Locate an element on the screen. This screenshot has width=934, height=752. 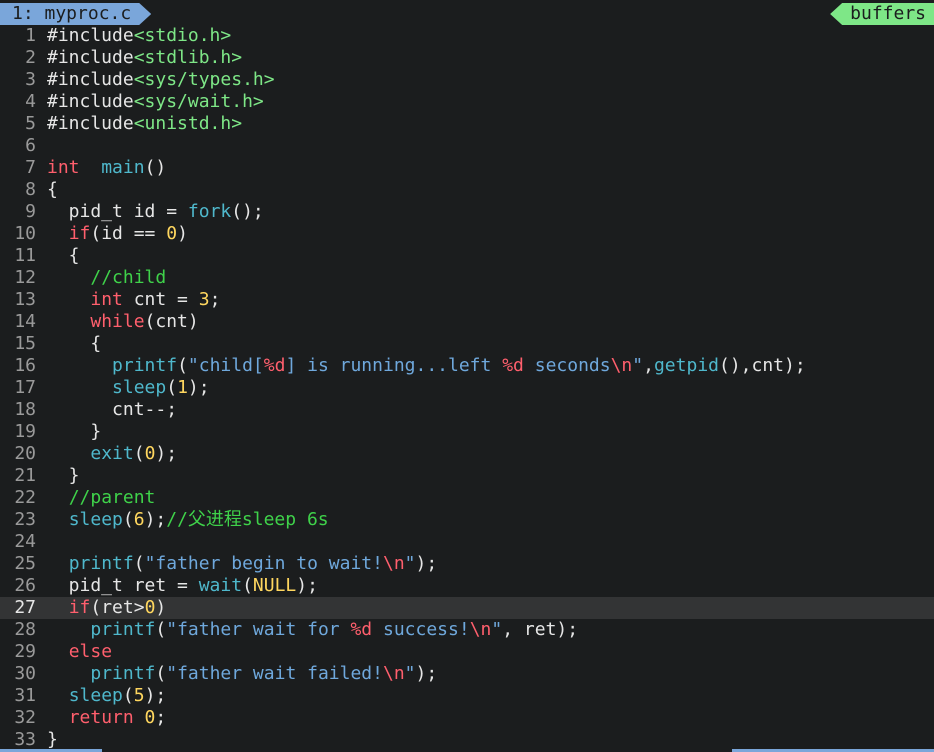
line-number: 12 is located at coordinates (25, 277).